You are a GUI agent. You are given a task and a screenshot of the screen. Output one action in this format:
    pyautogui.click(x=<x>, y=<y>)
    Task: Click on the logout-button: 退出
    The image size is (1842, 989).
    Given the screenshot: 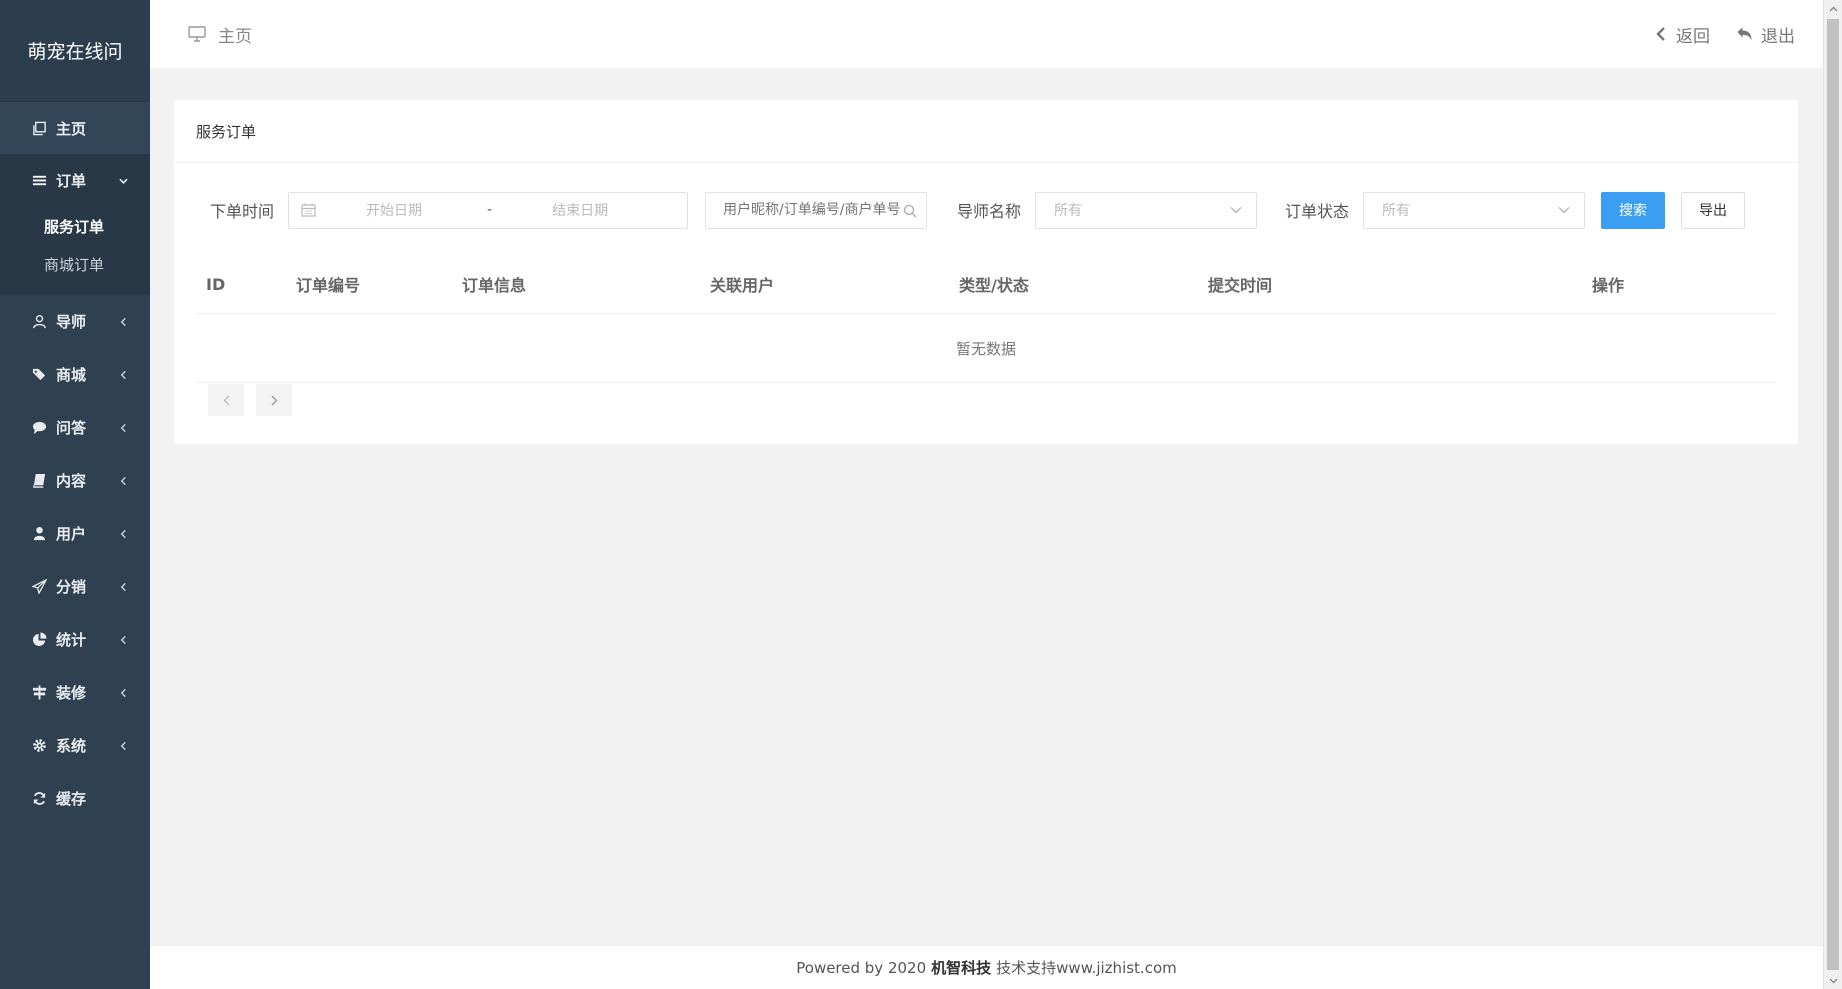 What is the action you would take?
    pyautogui.click(x=1765, y=34)
    